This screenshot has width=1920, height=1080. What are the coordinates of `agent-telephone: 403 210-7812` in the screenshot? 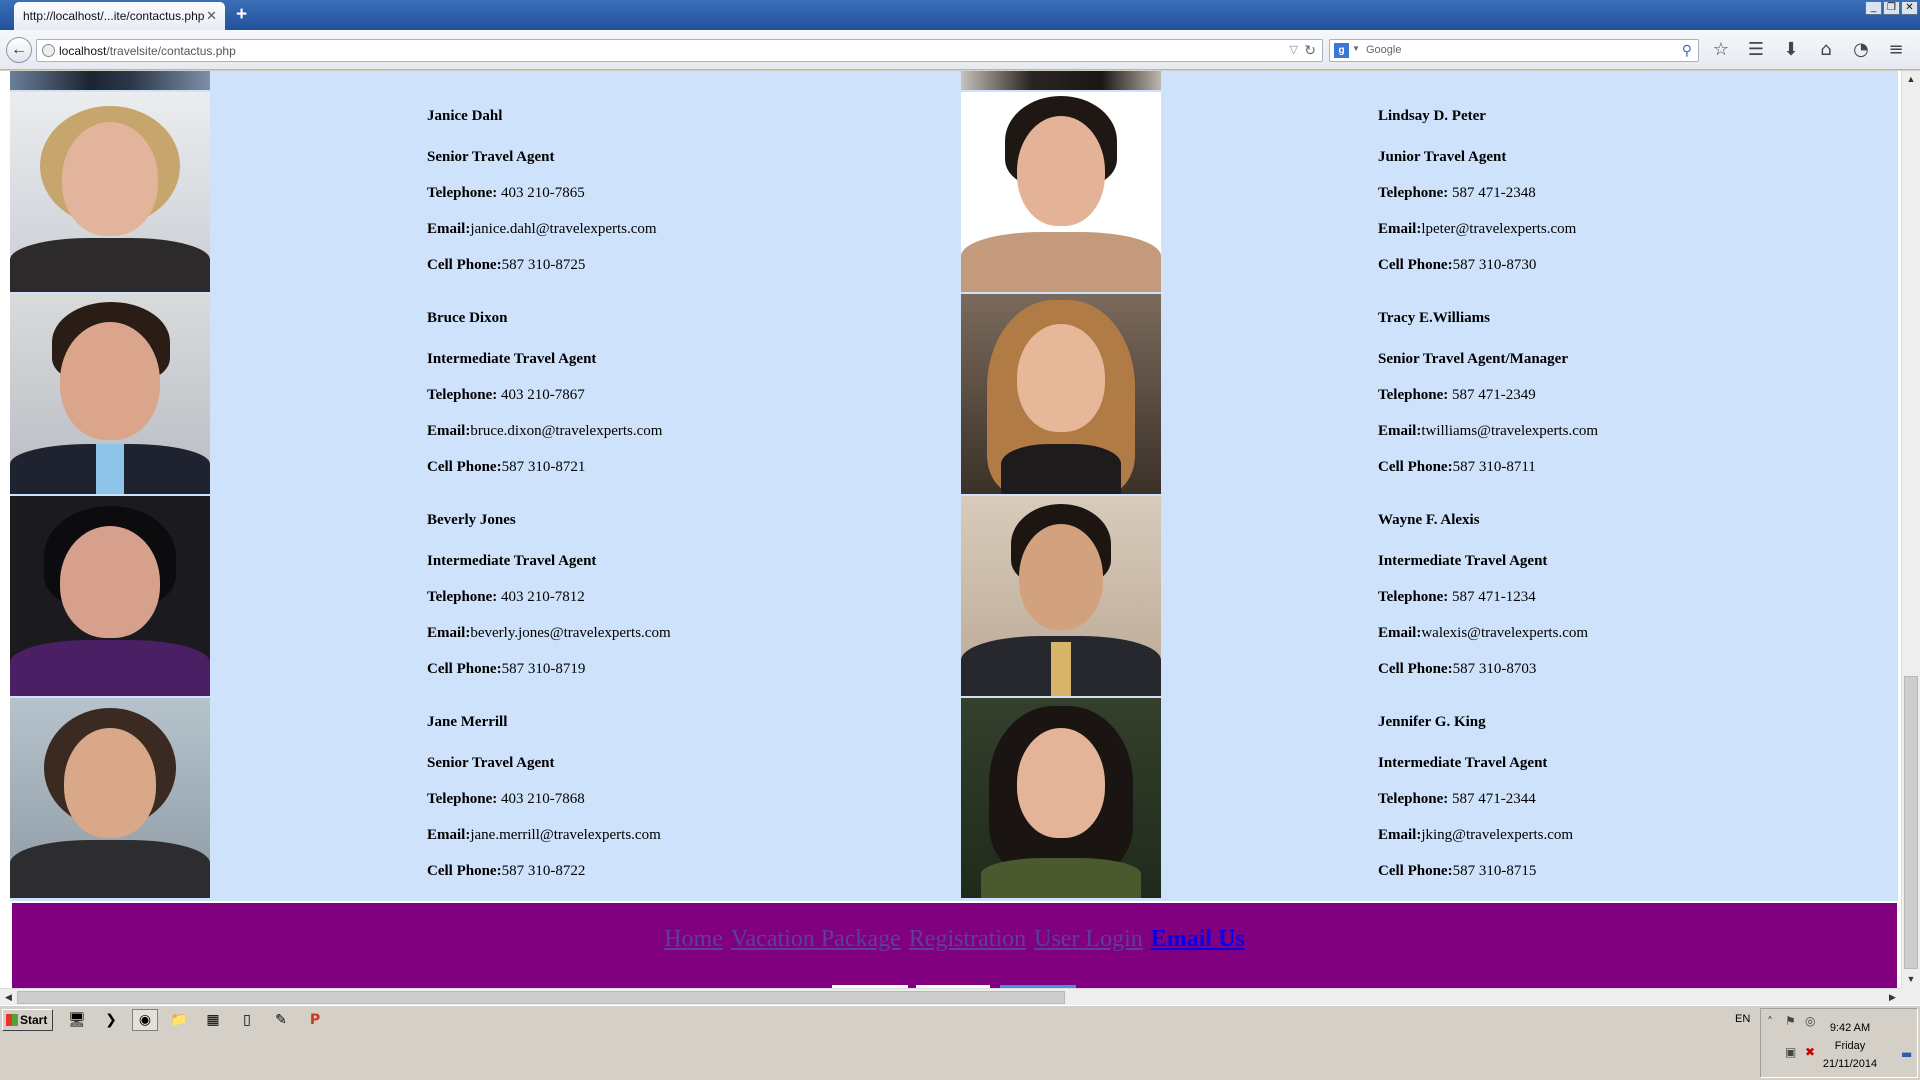 It's located at (541, 597).